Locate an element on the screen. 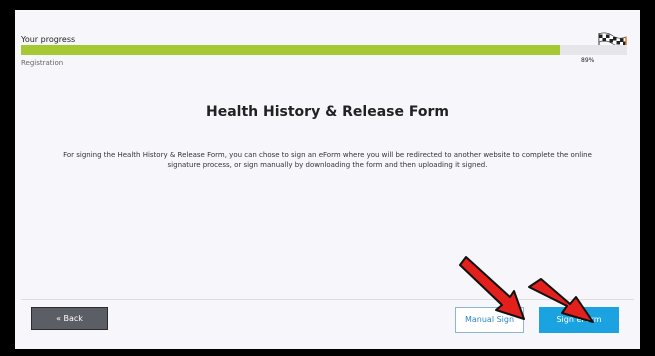 The width and height of the screenshot is (655, 356). progress-bar is located at coordinates (324, 50).